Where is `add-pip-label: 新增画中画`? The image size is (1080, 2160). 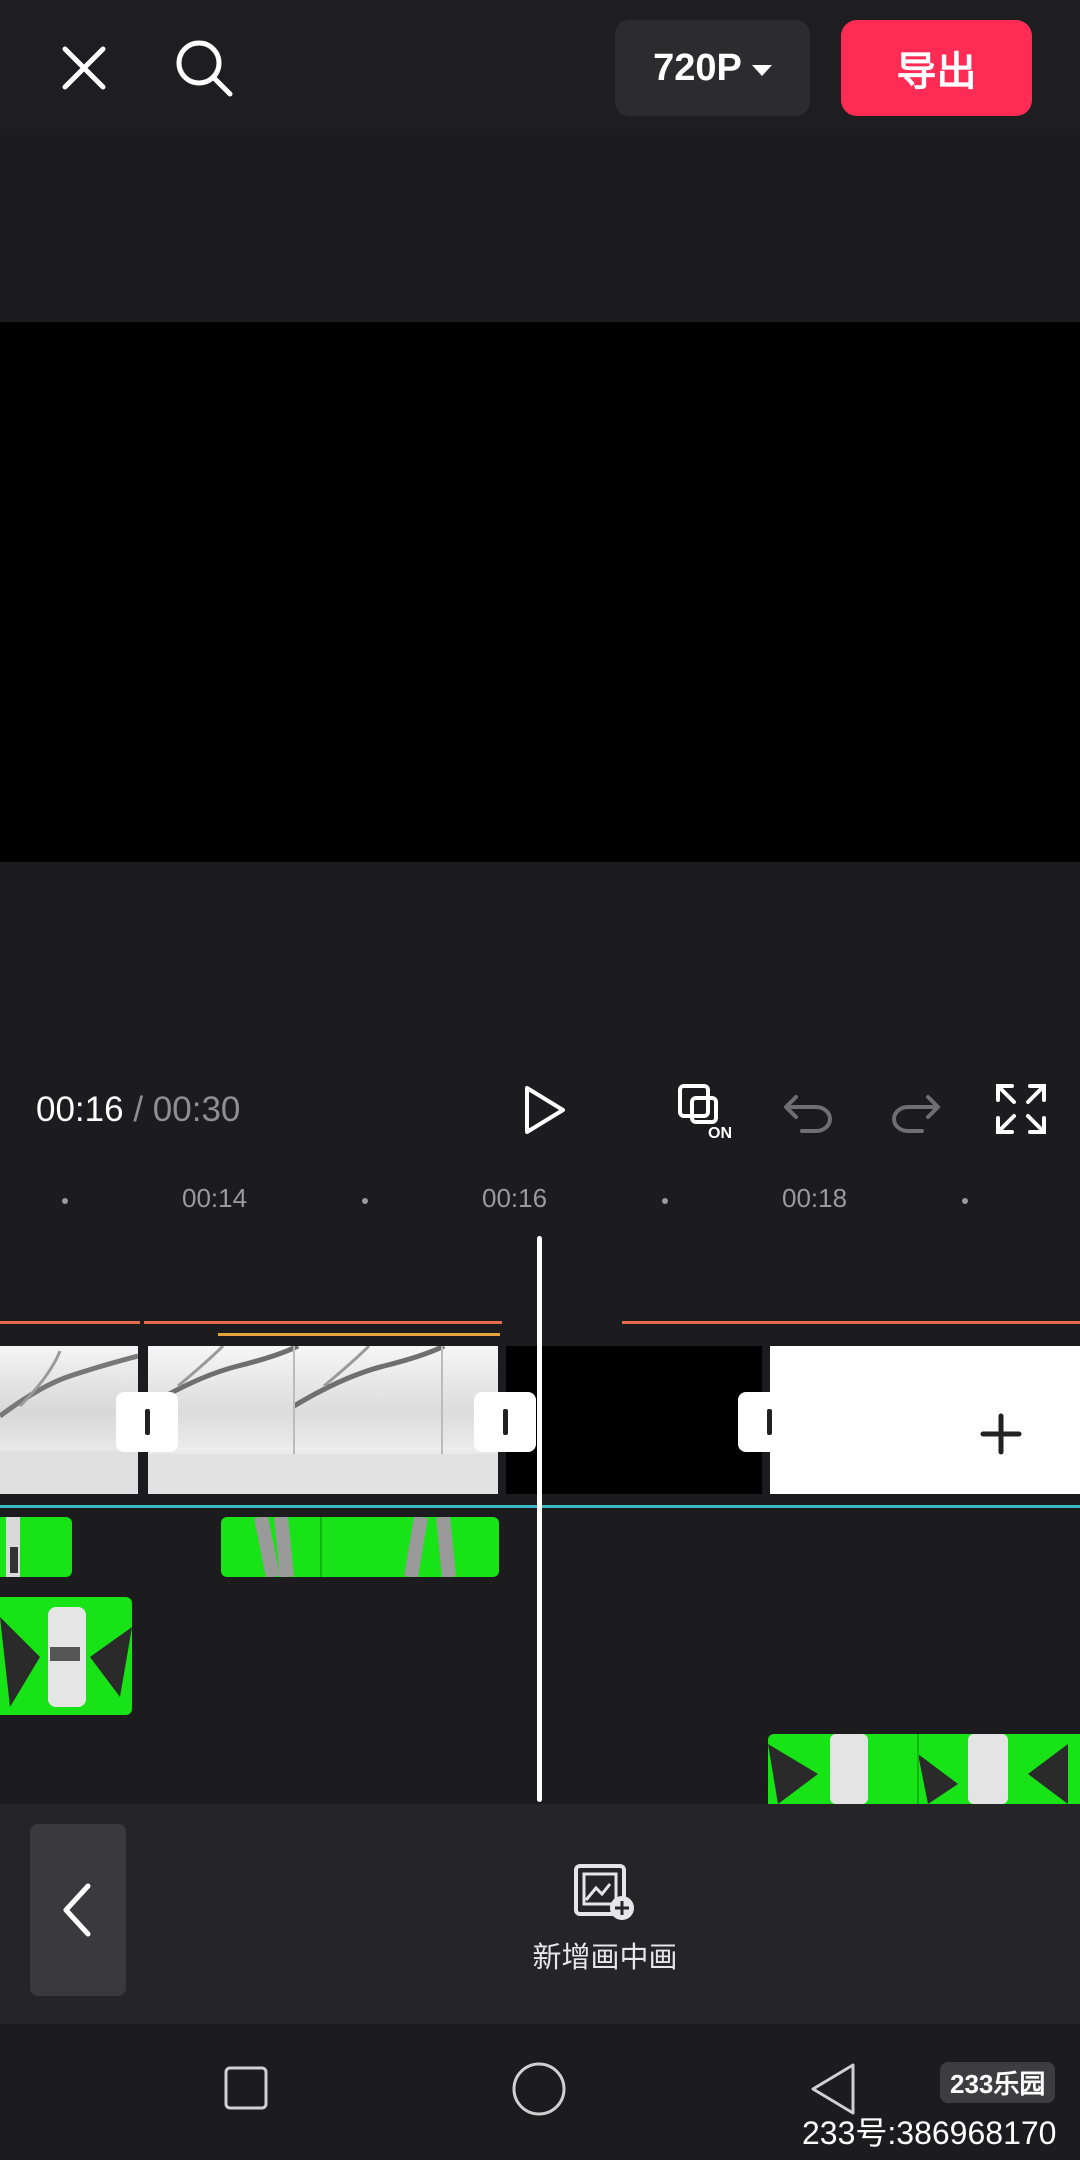 add-pip-label: 新增画中画 is located at coordinates (605, 1958).